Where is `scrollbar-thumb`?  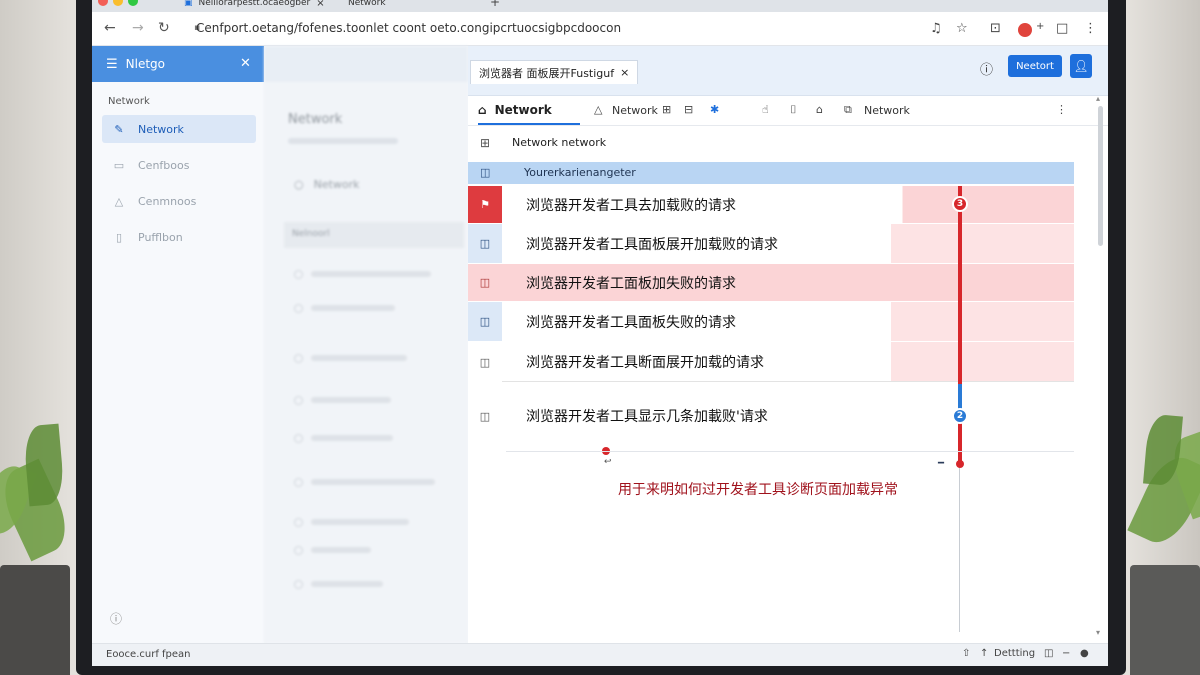 scrollbar-thumb is located at coordinates (1100, 176).